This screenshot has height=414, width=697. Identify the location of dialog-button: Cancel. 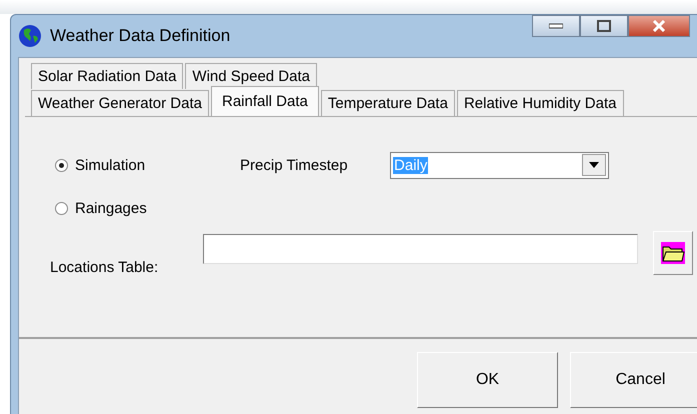
(633, 380).